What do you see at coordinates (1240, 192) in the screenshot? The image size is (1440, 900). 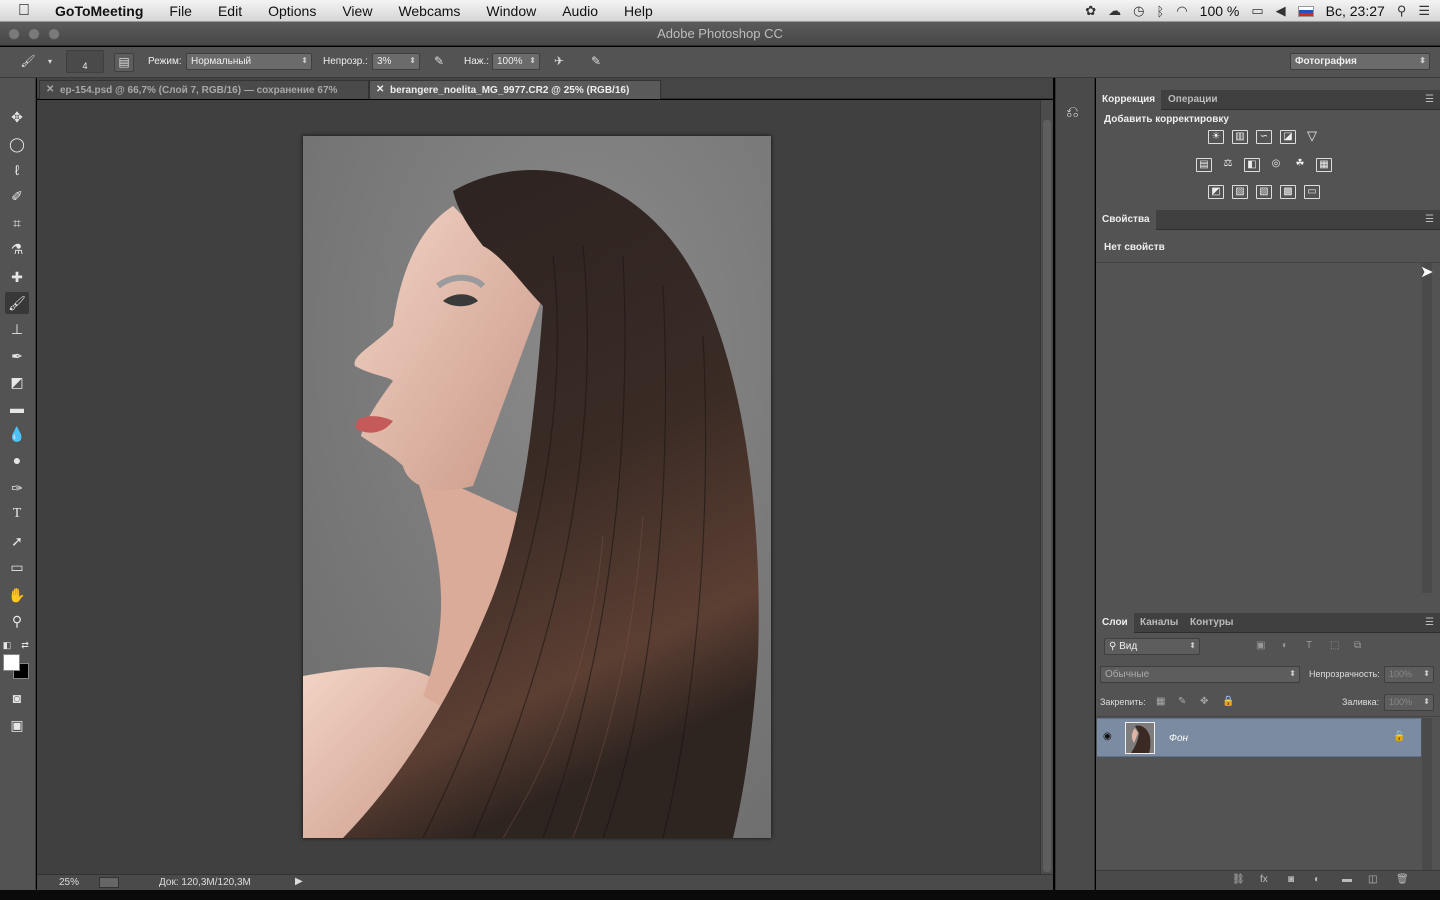 I see `posterize-icon: ▨` at bounding box center [1240, 192].